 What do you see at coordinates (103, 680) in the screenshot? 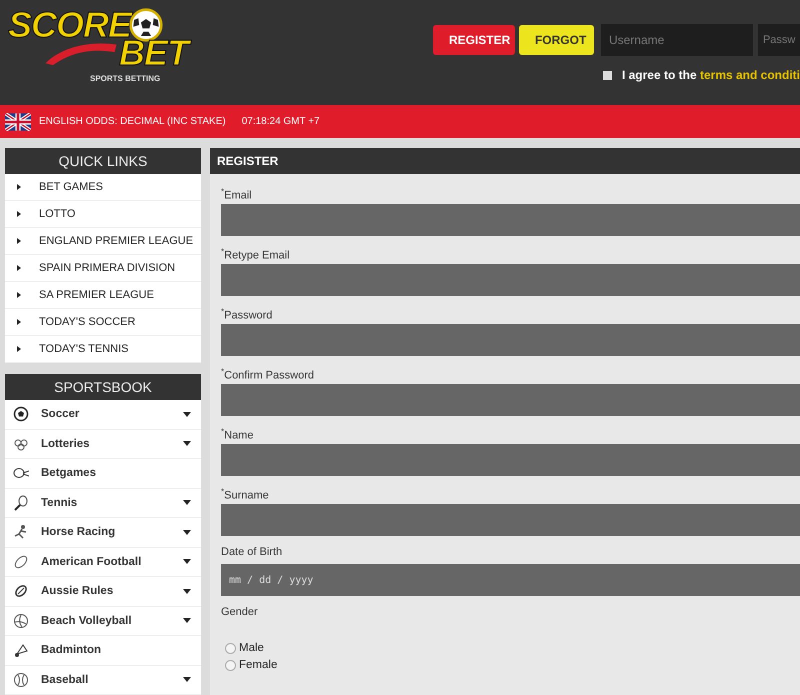
I see `sport-item: Baseball` at bounding box center [103, 680].